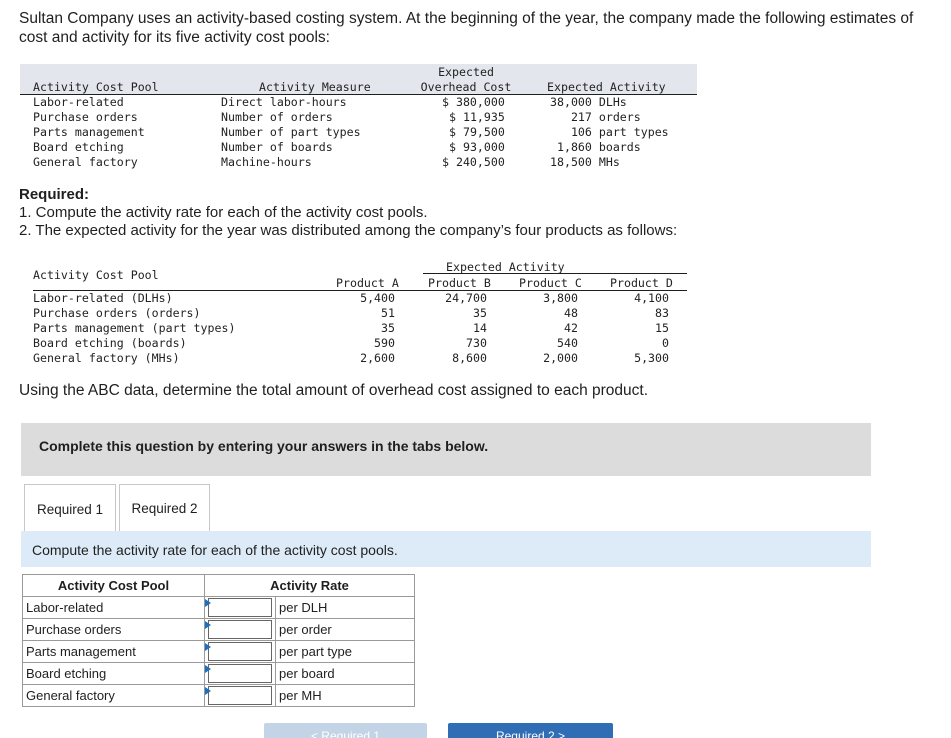 This screenshot has height=738, width=951. I want to click on table-row: Purchase orders per order, so click(219, 630).